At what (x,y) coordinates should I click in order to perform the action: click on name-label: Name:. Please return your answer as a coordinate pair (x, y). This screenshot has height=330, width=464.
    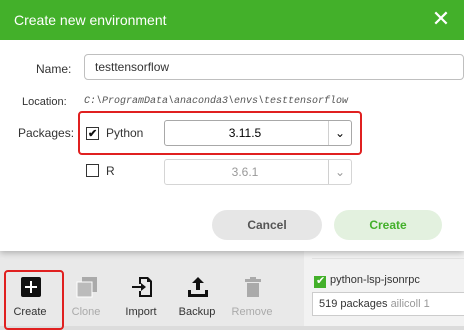
    Looking at the image, I should click on (54, 69).